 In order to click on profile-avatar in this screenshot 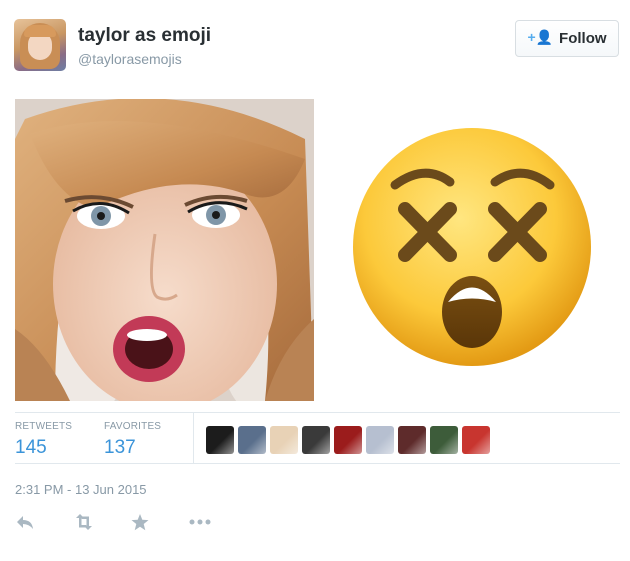, I will do `click(40, 45)`.